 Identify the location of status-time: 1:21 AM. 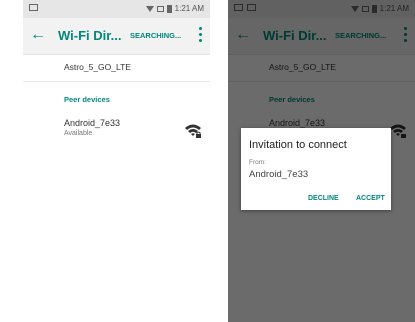
(189, 8).